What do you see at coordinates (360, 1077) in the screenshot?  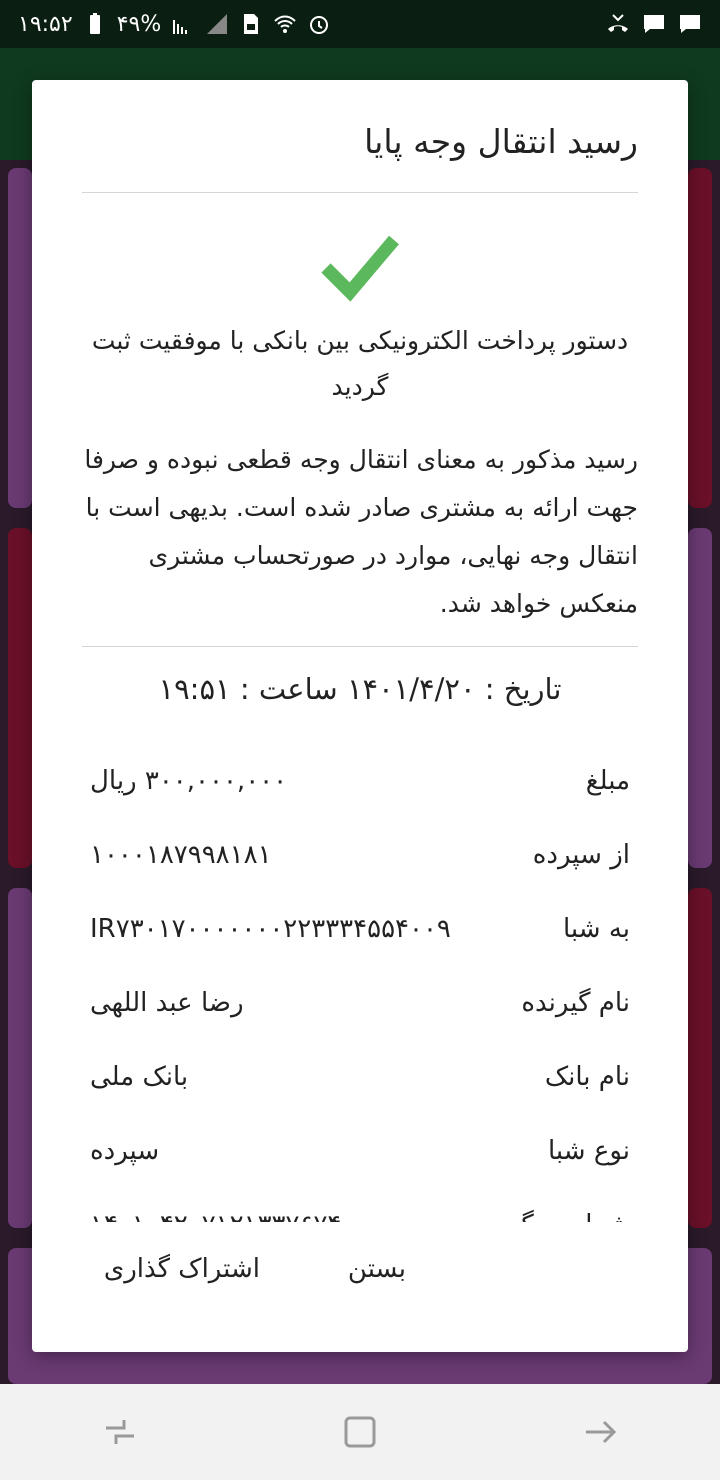 I see `detail-row-bank: نام بانک بانک ملی` at bounding box center [360, 1077].